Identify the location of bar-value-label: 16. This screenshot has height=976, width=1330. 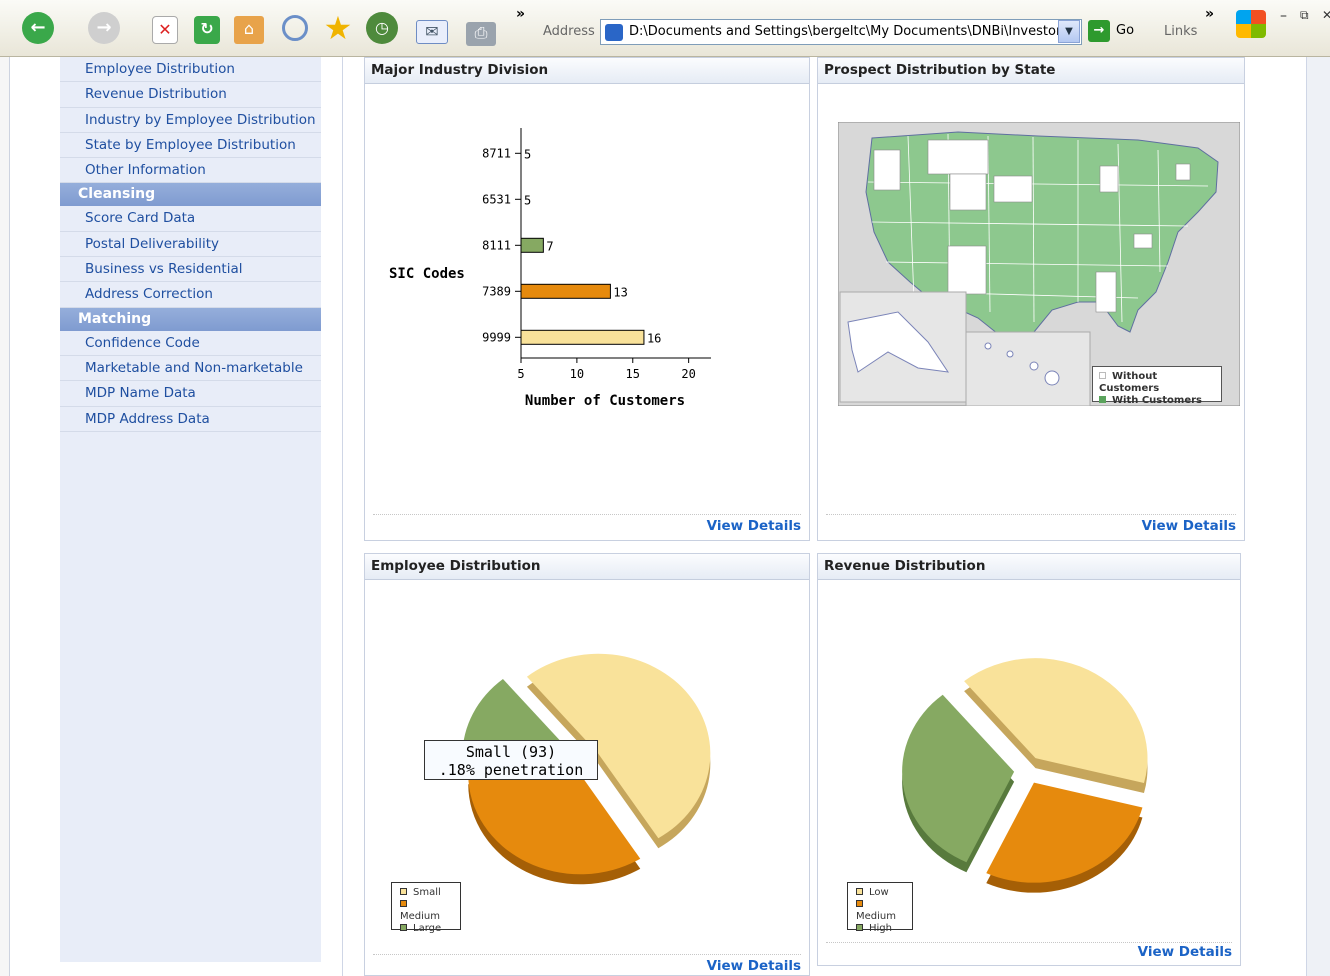
(654, 338).